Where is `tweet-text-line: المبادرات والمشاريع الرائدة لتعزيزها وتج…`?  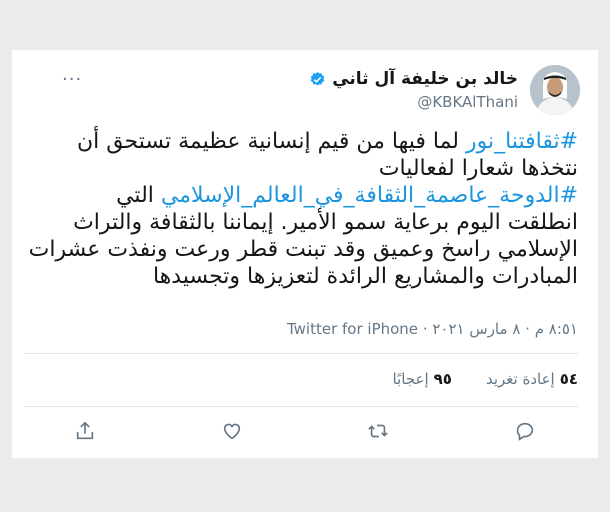
tweet-text-line: المبادرات والمشاريع الرائدة لتعزيزها وتج… is located at coordinates (304, 276).